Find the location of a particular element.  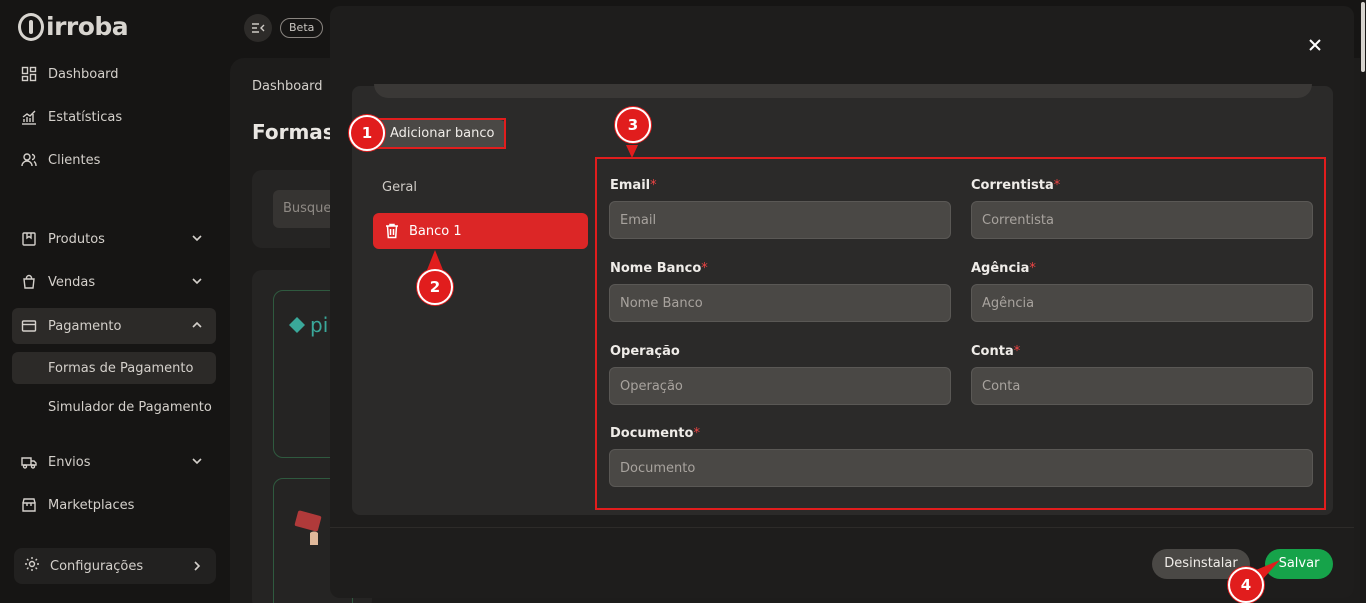

sidebar-subitem-simulador-de-pagamento: Simulador de Pagamento is located at coordinates (114, 407).